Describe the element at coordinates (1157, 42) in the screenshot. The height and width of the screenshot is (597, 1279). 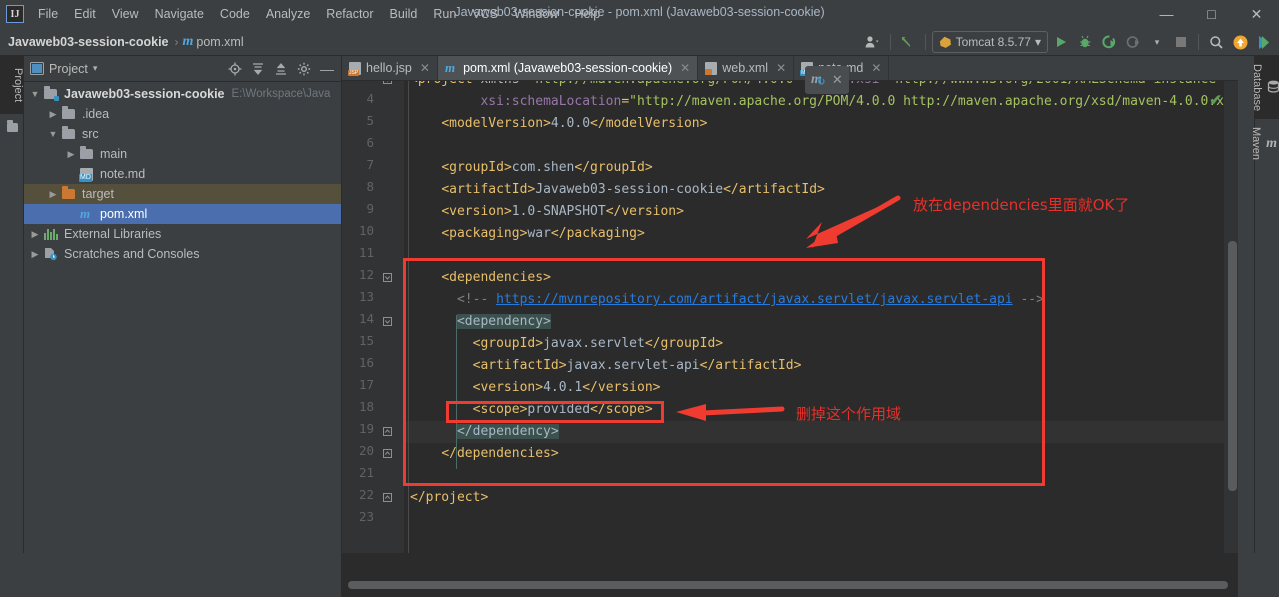
I see `profiler-dropdown-icon: ▾` at that location.